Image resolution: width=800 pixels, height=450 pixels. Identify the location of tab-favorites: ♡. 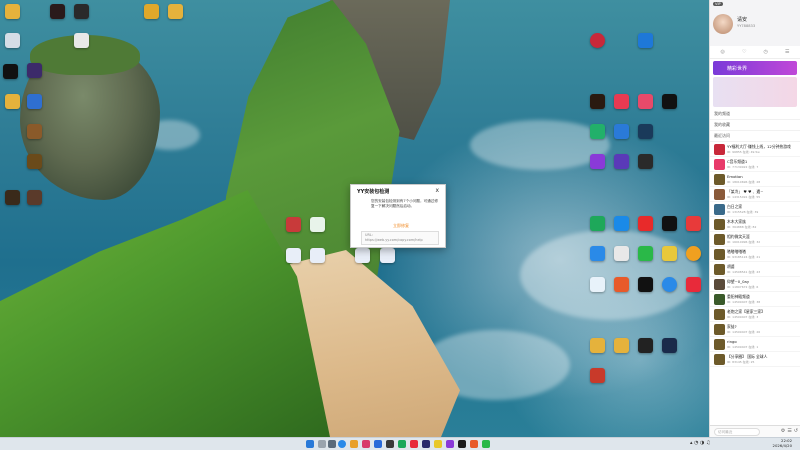
(744, 52).